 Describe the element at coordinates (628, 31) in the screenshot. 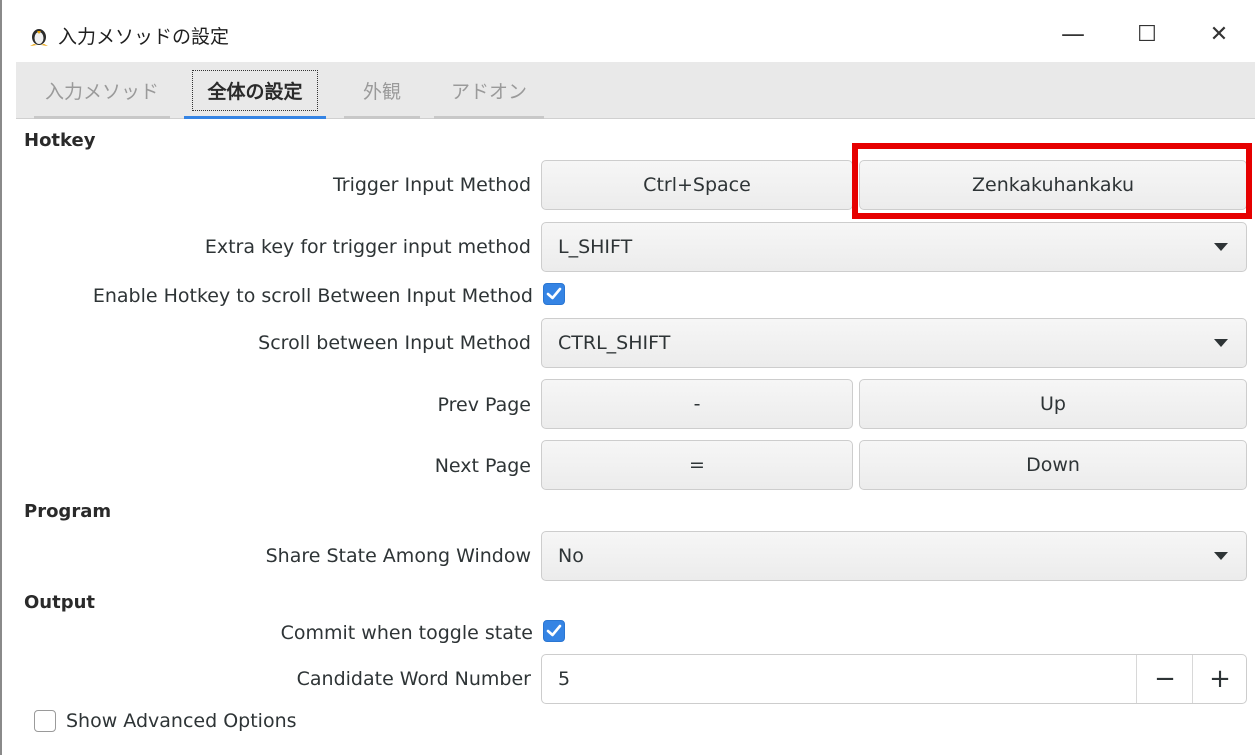

I see `title-bar: 入力メソッドの設定 — ☐ ✕` at that location.